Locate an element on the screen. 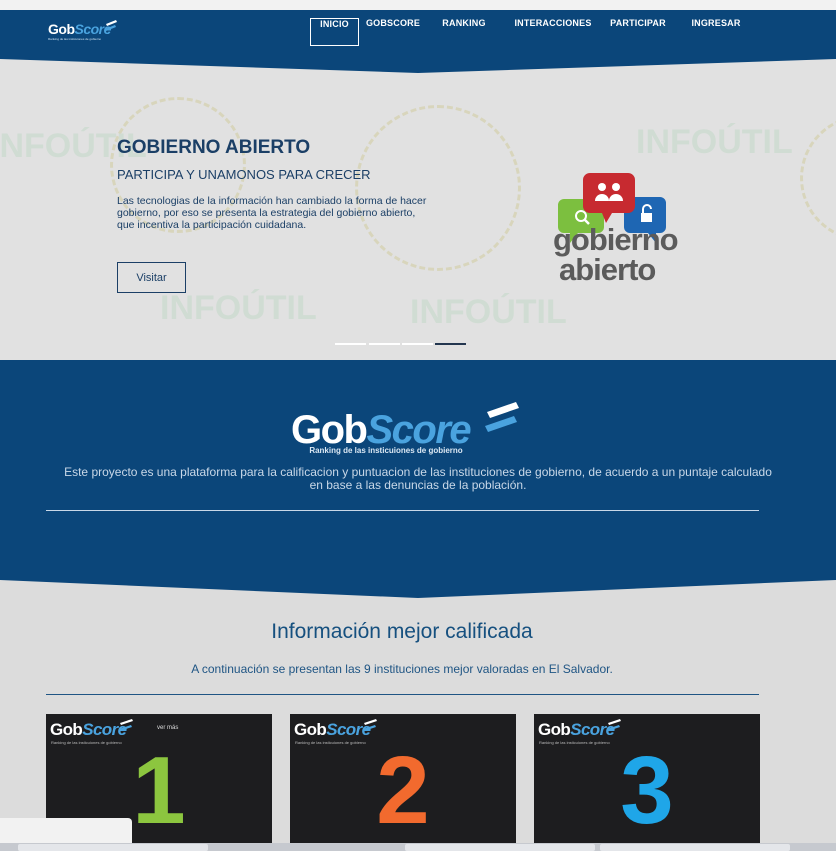 The width and height of the screenshot is (836, 851). gobierno-abierto-logo-text: gobierno abierto is located at coordinates (616, 254).